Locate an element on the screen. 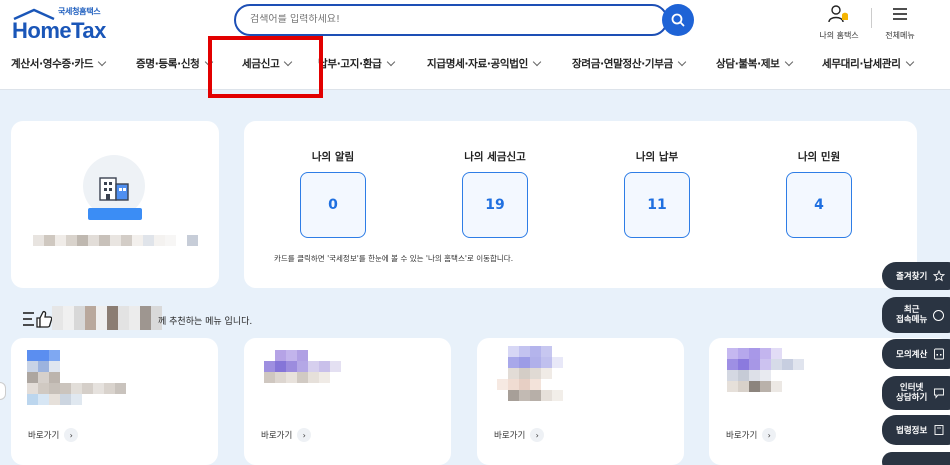 Image resolution: width=950 pixels, height=465 pixels. hometax-logo: 국세청홈택스 HomeTax is located at coordinates (60, 24).